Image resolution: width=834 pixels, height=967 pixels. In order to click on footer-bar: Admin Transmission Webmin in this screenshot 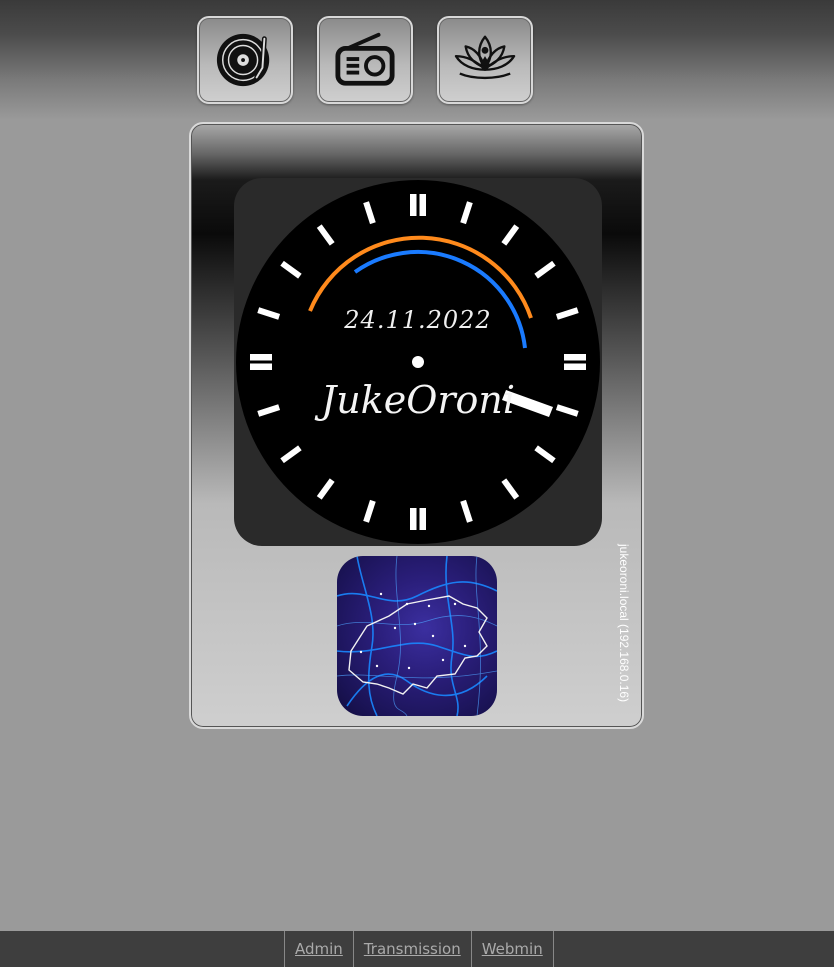, I will do `click(417, 949)`.